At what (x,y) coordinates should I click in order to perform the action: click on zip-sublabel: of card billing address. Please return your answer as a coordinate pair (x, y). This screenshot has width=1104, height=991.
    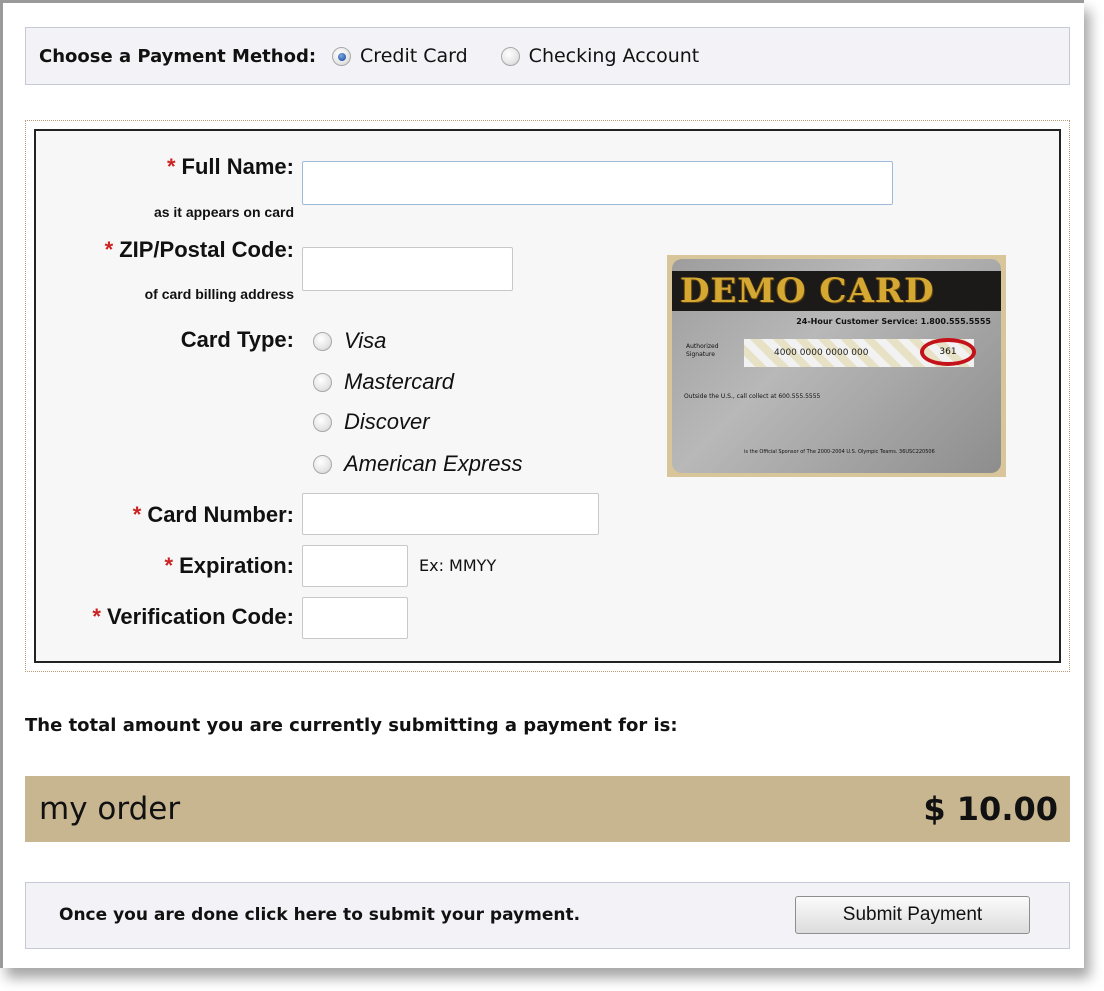
    Looking at the image, I should click on (219, 294).